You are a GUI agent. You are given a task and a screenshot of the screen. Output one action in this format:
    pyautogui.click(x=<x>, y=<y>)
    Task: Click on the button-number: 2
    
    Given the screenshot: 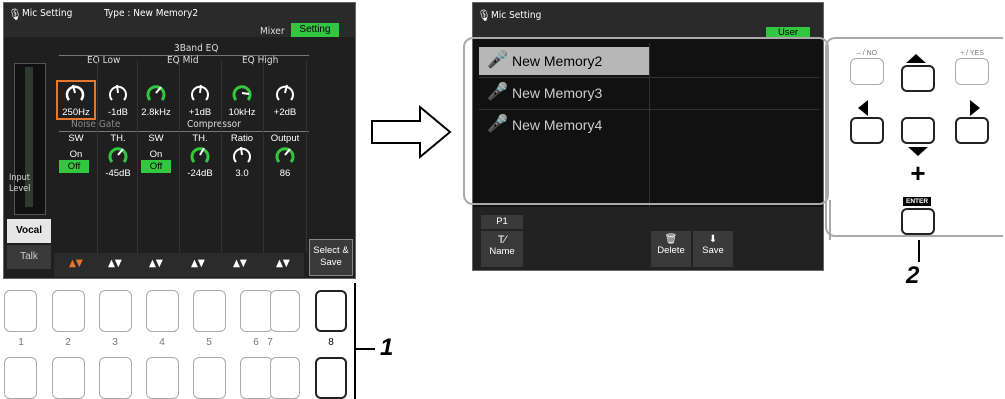 What is the action you would take?
    pyautogui.click(x=68, y=342)
    